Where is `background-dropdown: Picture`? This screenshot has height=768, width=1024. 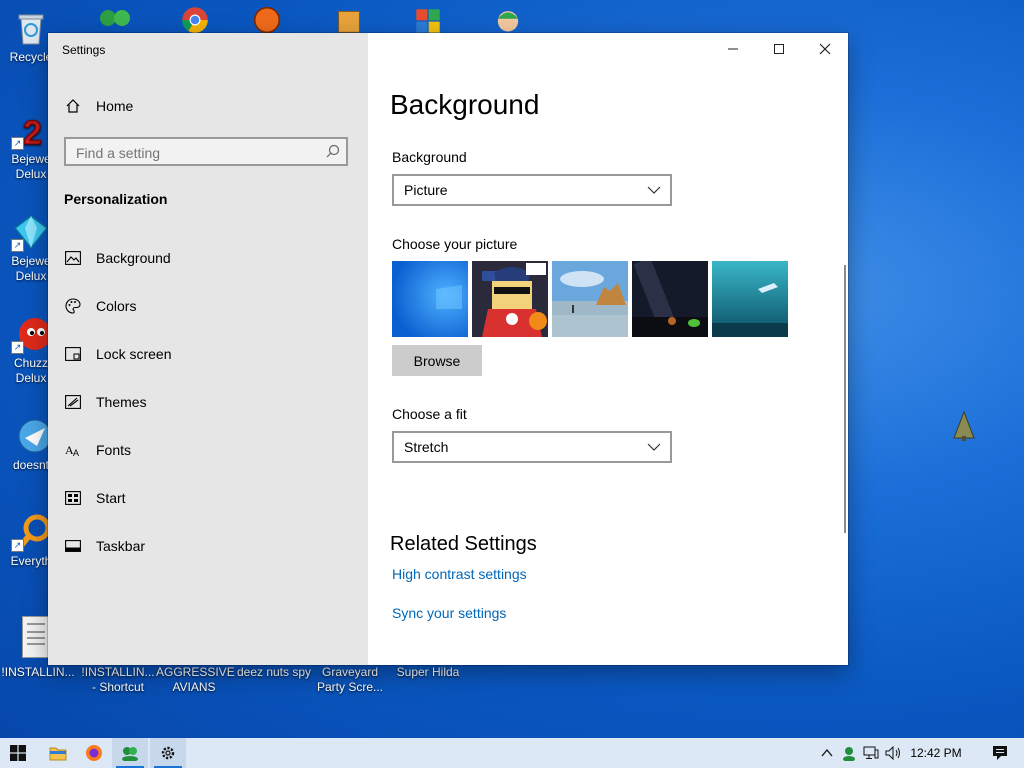
background-dropdown: Picture is located at coordinates (532, 190).